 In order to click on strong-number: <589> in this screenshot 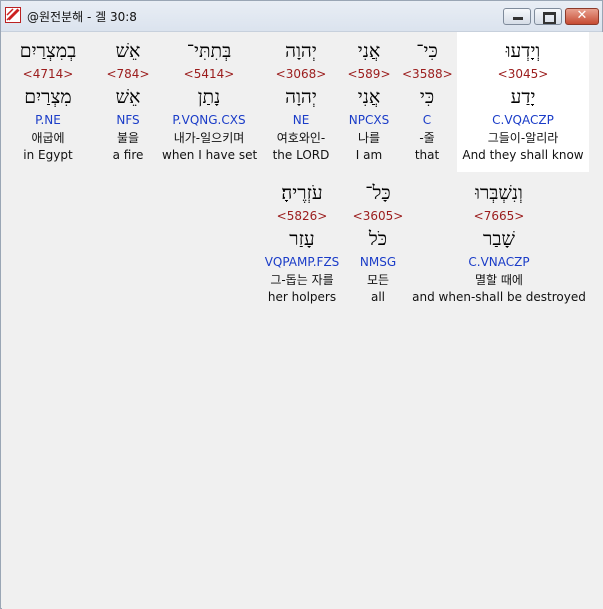, I will do `click(369, 74)`.